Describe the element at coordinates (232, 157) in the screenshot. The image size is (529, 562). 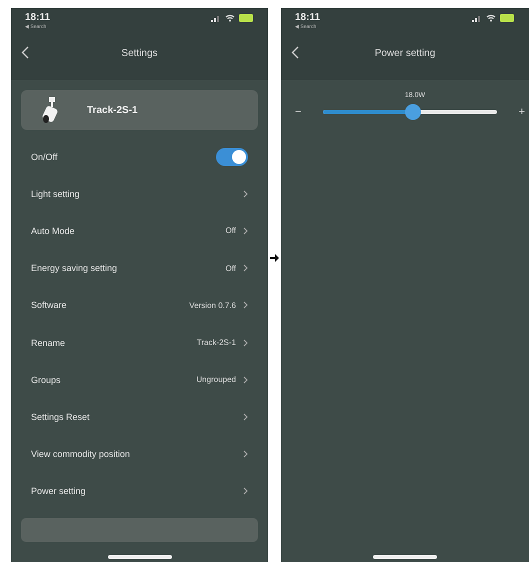
I see `toggle-switch` at that location.